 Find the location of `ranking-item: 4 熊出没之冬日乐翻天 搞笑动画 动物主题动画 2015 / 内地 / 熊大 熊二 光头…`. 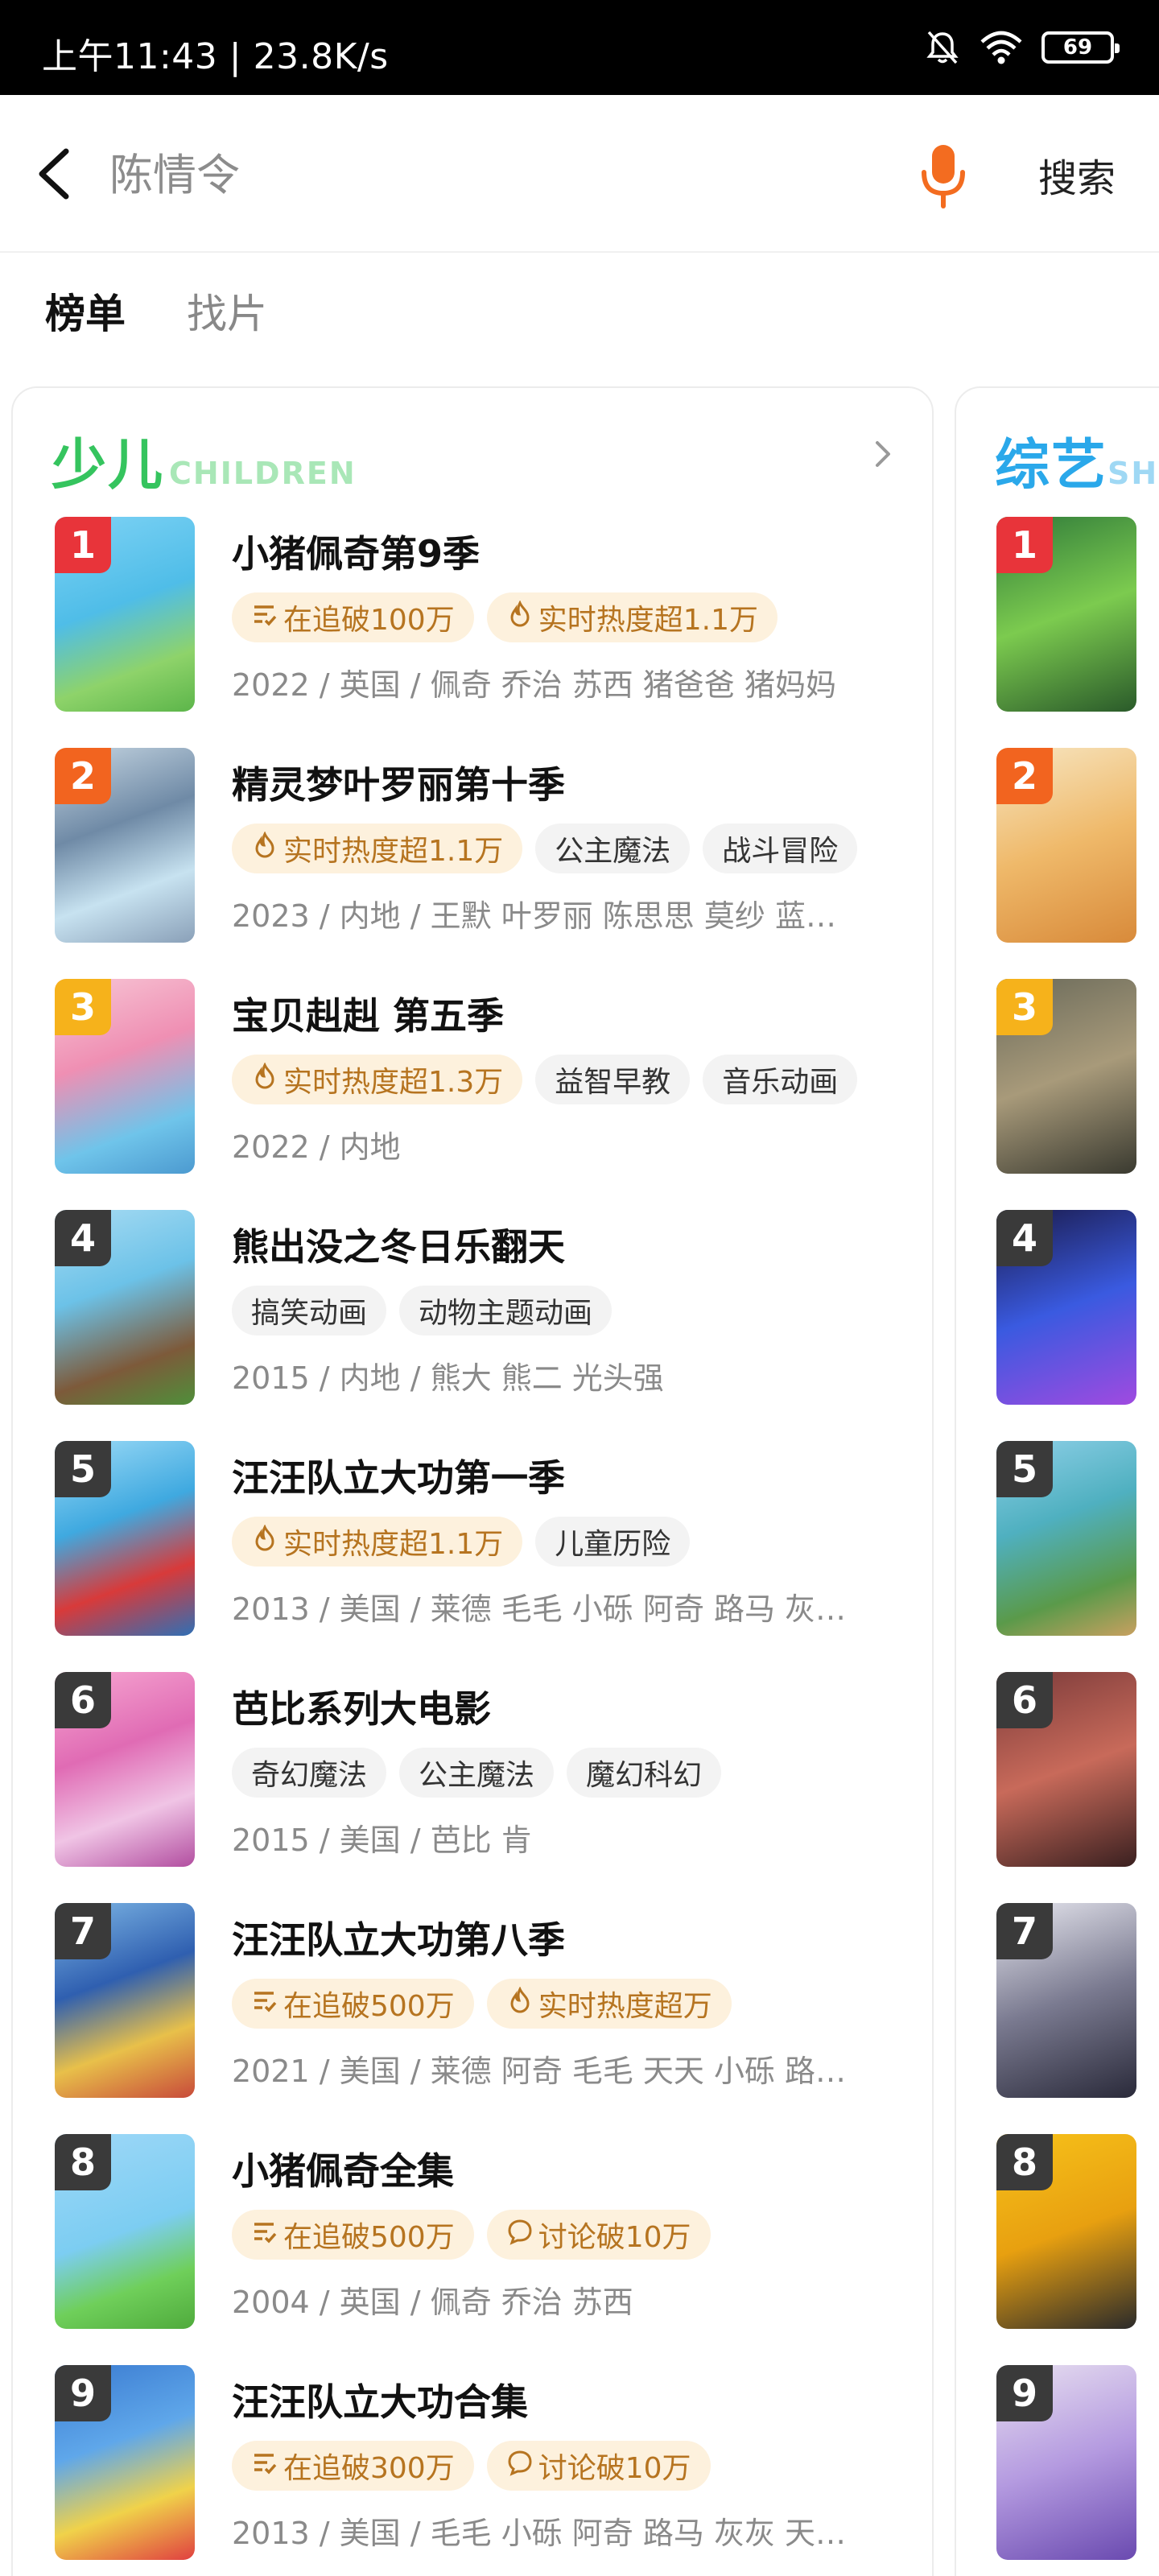

ranking-item: 4 熊出没之冬日乐翻天 搞笑动画 动物主题动画 2015 / 内地 / 熊大 熊二 光头… is located at coordinates (481, 1309).